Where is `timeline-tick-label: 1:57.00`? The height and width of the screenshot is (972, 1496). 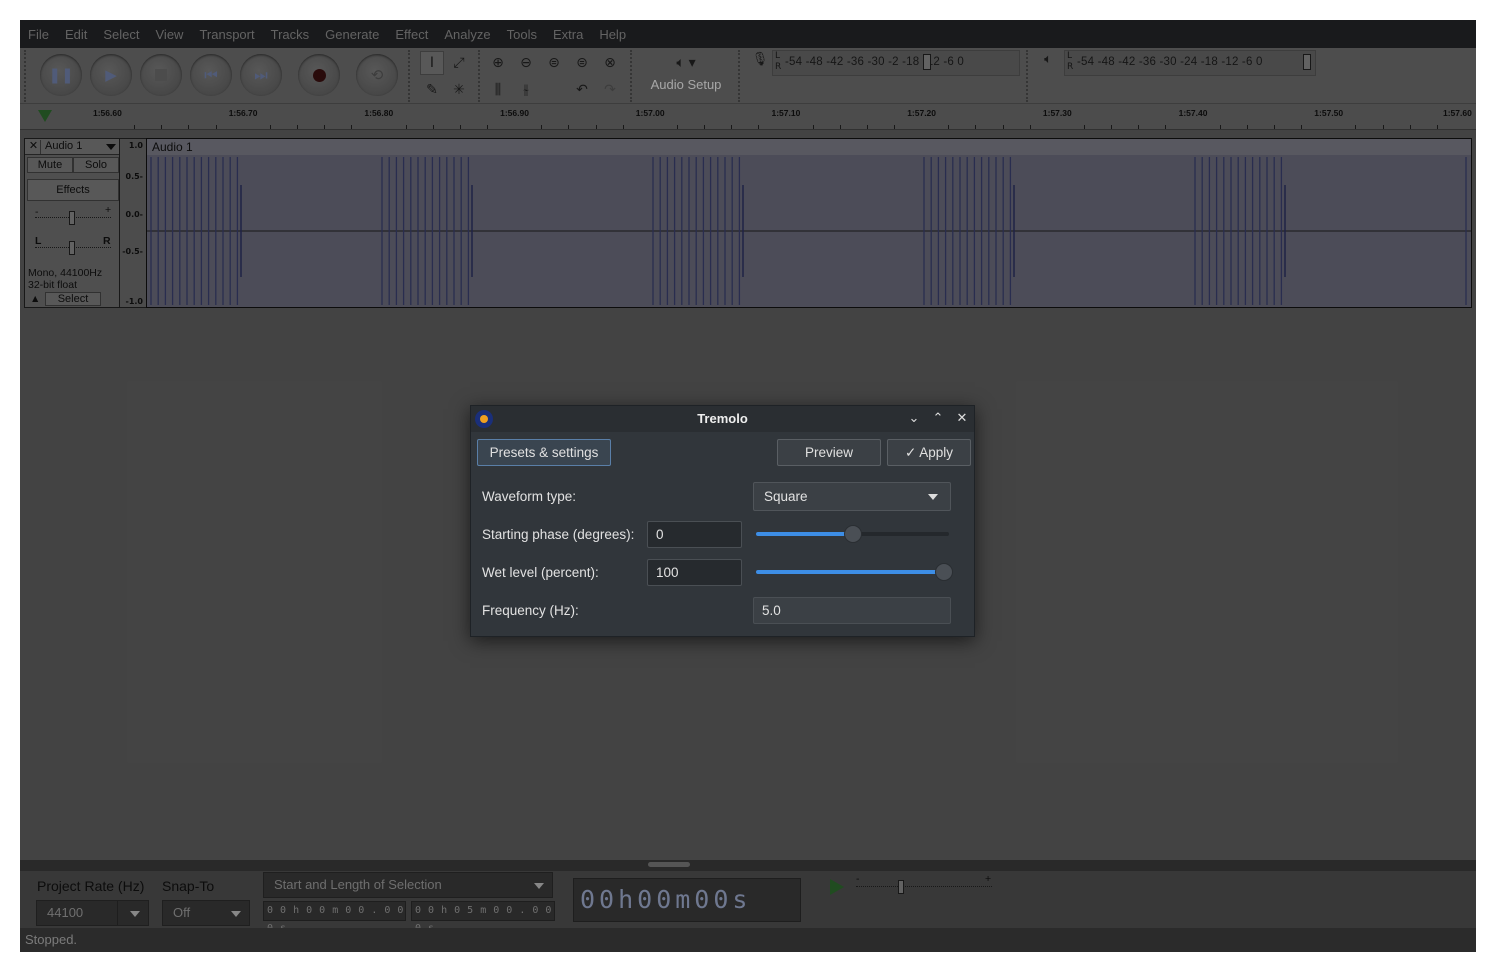 timeline-tick-label: 1:57.00 is located at coordinates (650, 113).